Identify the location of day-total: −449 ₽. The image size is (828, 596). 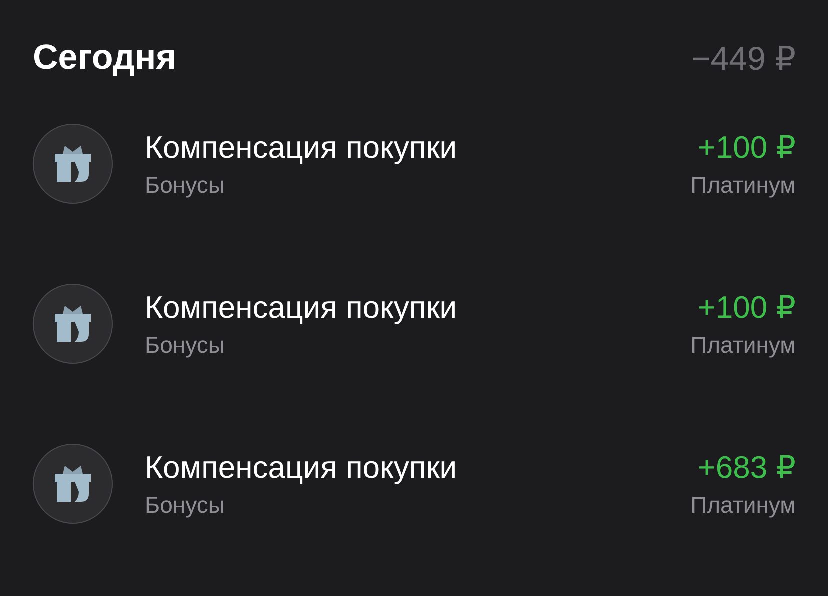
(744, 58).